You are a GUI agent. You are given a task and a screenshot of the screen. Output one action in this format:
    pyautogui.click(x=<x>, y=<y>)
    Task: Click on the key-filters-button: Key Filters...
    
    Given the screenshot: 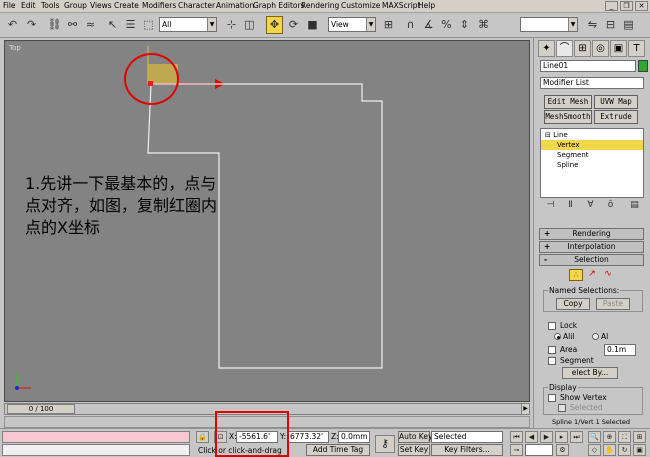 What is the action you would take?
    pyautogui.click(x=467, y=450)
    